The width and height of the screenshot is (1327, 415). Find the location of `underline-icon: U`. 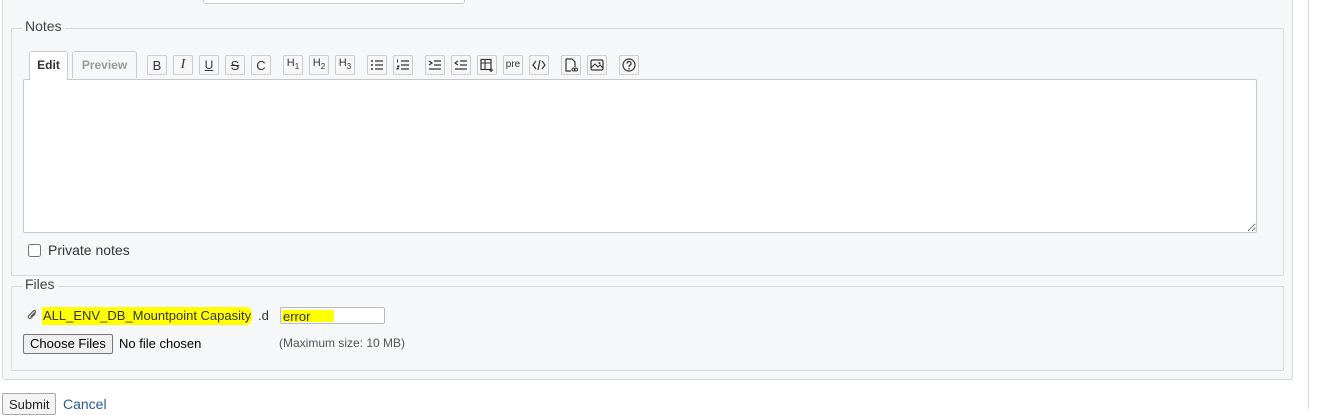

underline-icon: U is located at coordinates (209, 65).